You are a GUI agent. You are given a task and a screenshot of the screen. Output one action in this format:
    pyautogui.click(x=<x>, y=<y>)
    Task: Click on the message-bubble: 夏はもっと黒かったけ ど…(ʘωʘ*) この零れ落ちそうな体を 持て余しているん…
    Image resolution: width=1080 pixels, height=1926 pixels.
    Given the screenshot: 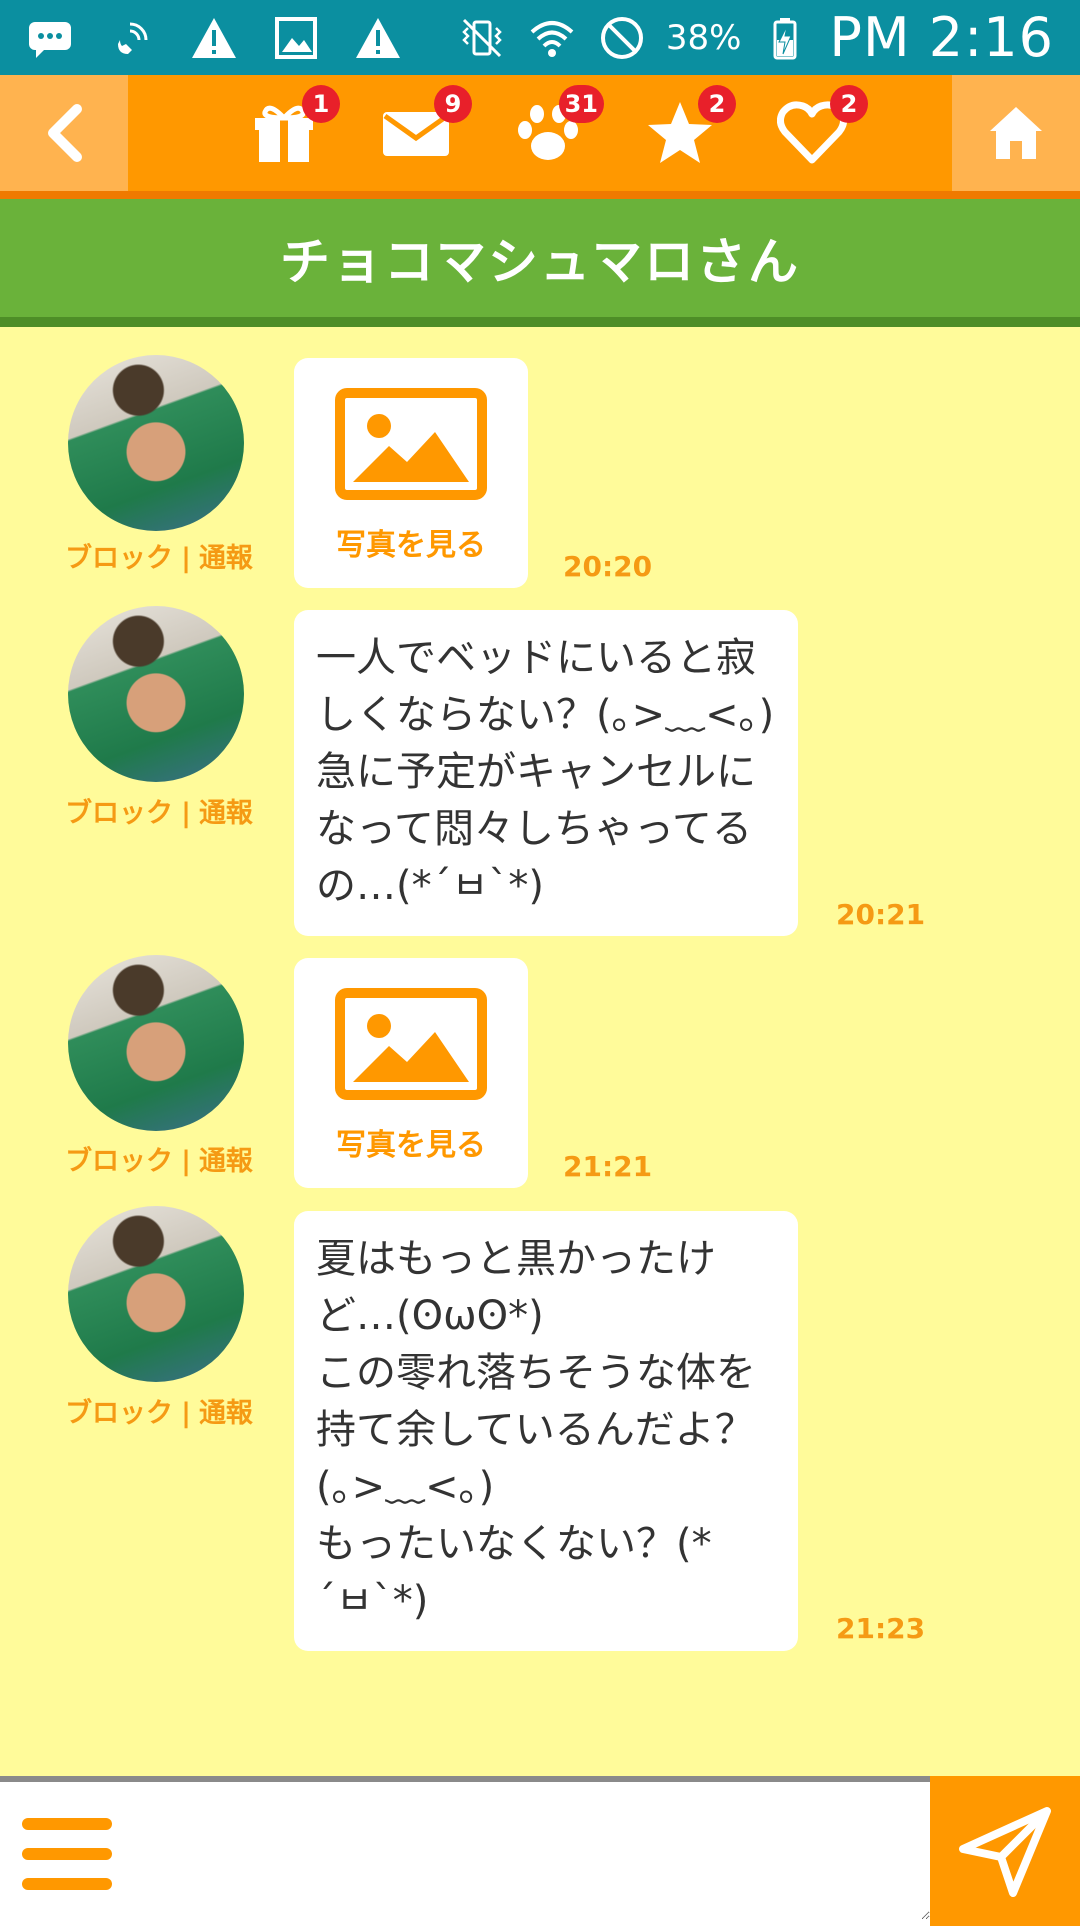 What is the action you would take?
    pyautogui.click(x=546, y=1431)
    